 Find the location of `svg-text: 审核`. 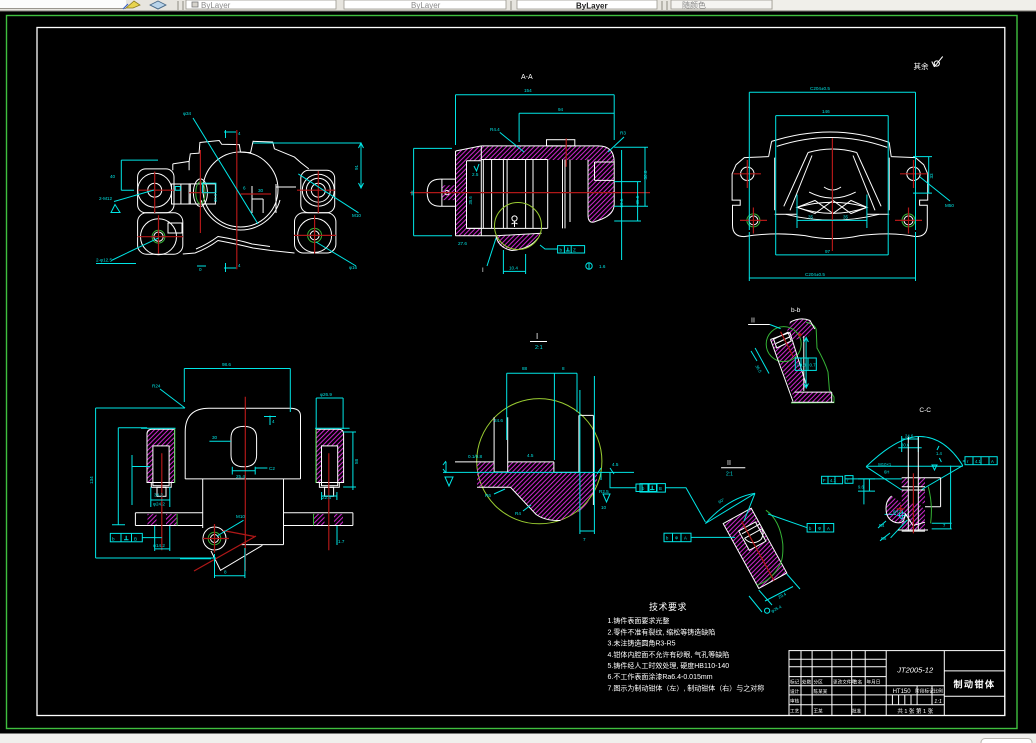

svg-text: 审核 is located at coordinates (795, 701).